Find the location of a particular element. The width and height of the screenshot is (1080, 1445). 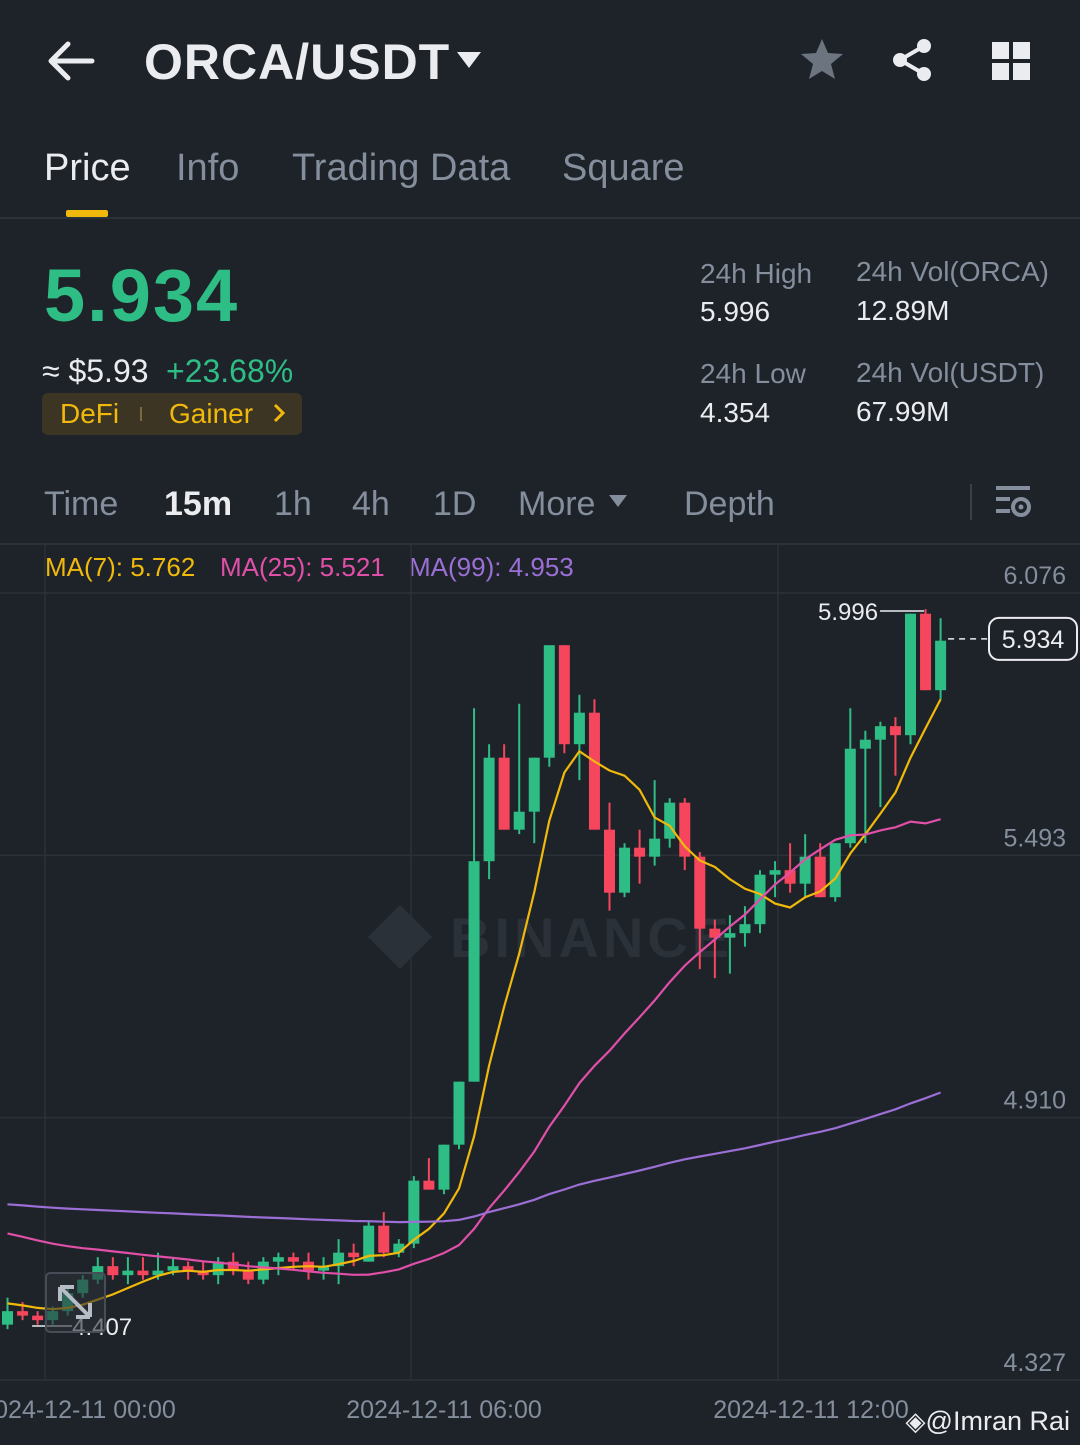

y-tick-label: 4.327 is located at coordinates (1034, 1363).